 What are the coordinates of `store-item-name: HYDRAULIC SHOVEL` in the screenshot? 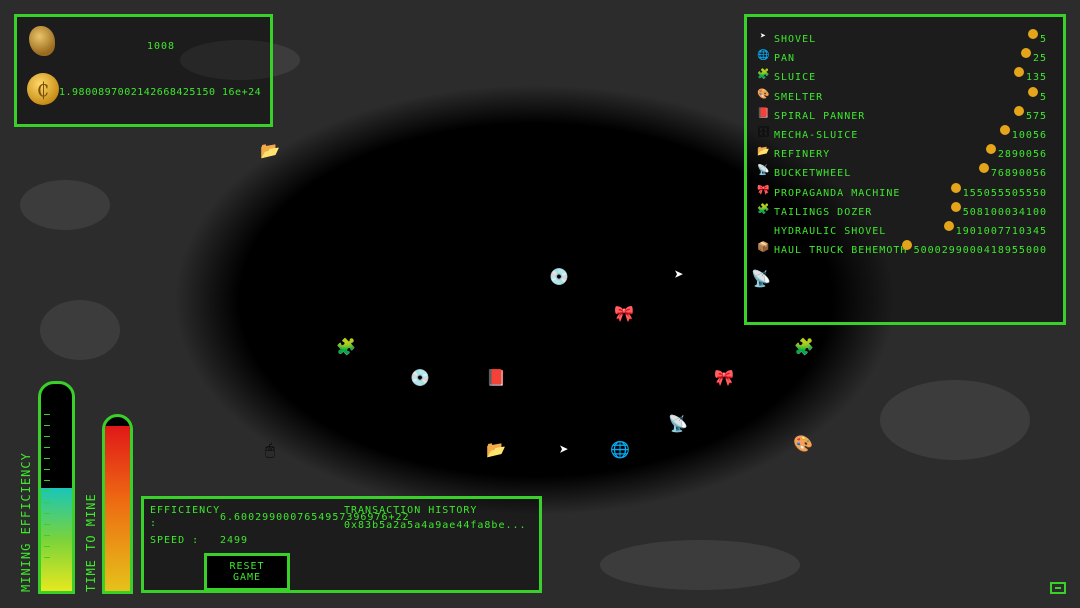 It's located at (830, 231).